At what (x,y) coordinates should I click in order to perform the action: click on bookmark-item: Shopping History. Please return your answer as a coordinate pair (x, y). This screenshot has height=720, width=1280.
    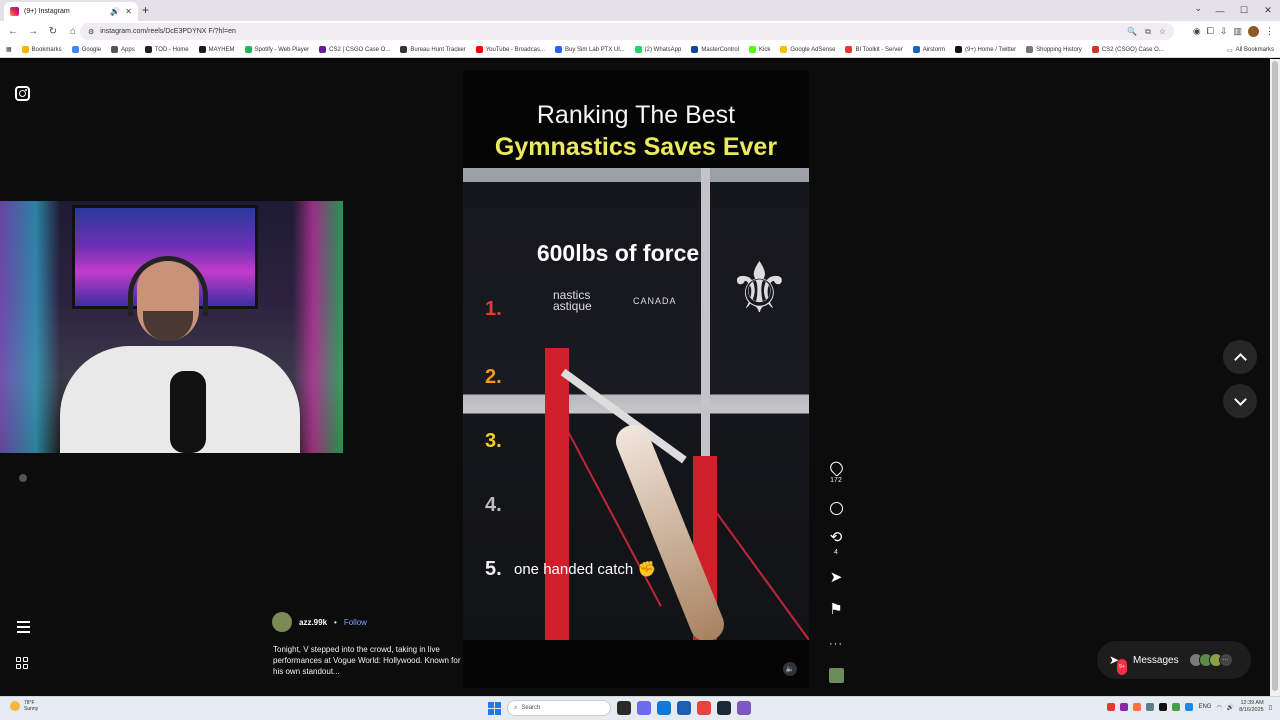
    Looking at the image, I should click on (1054, 49).